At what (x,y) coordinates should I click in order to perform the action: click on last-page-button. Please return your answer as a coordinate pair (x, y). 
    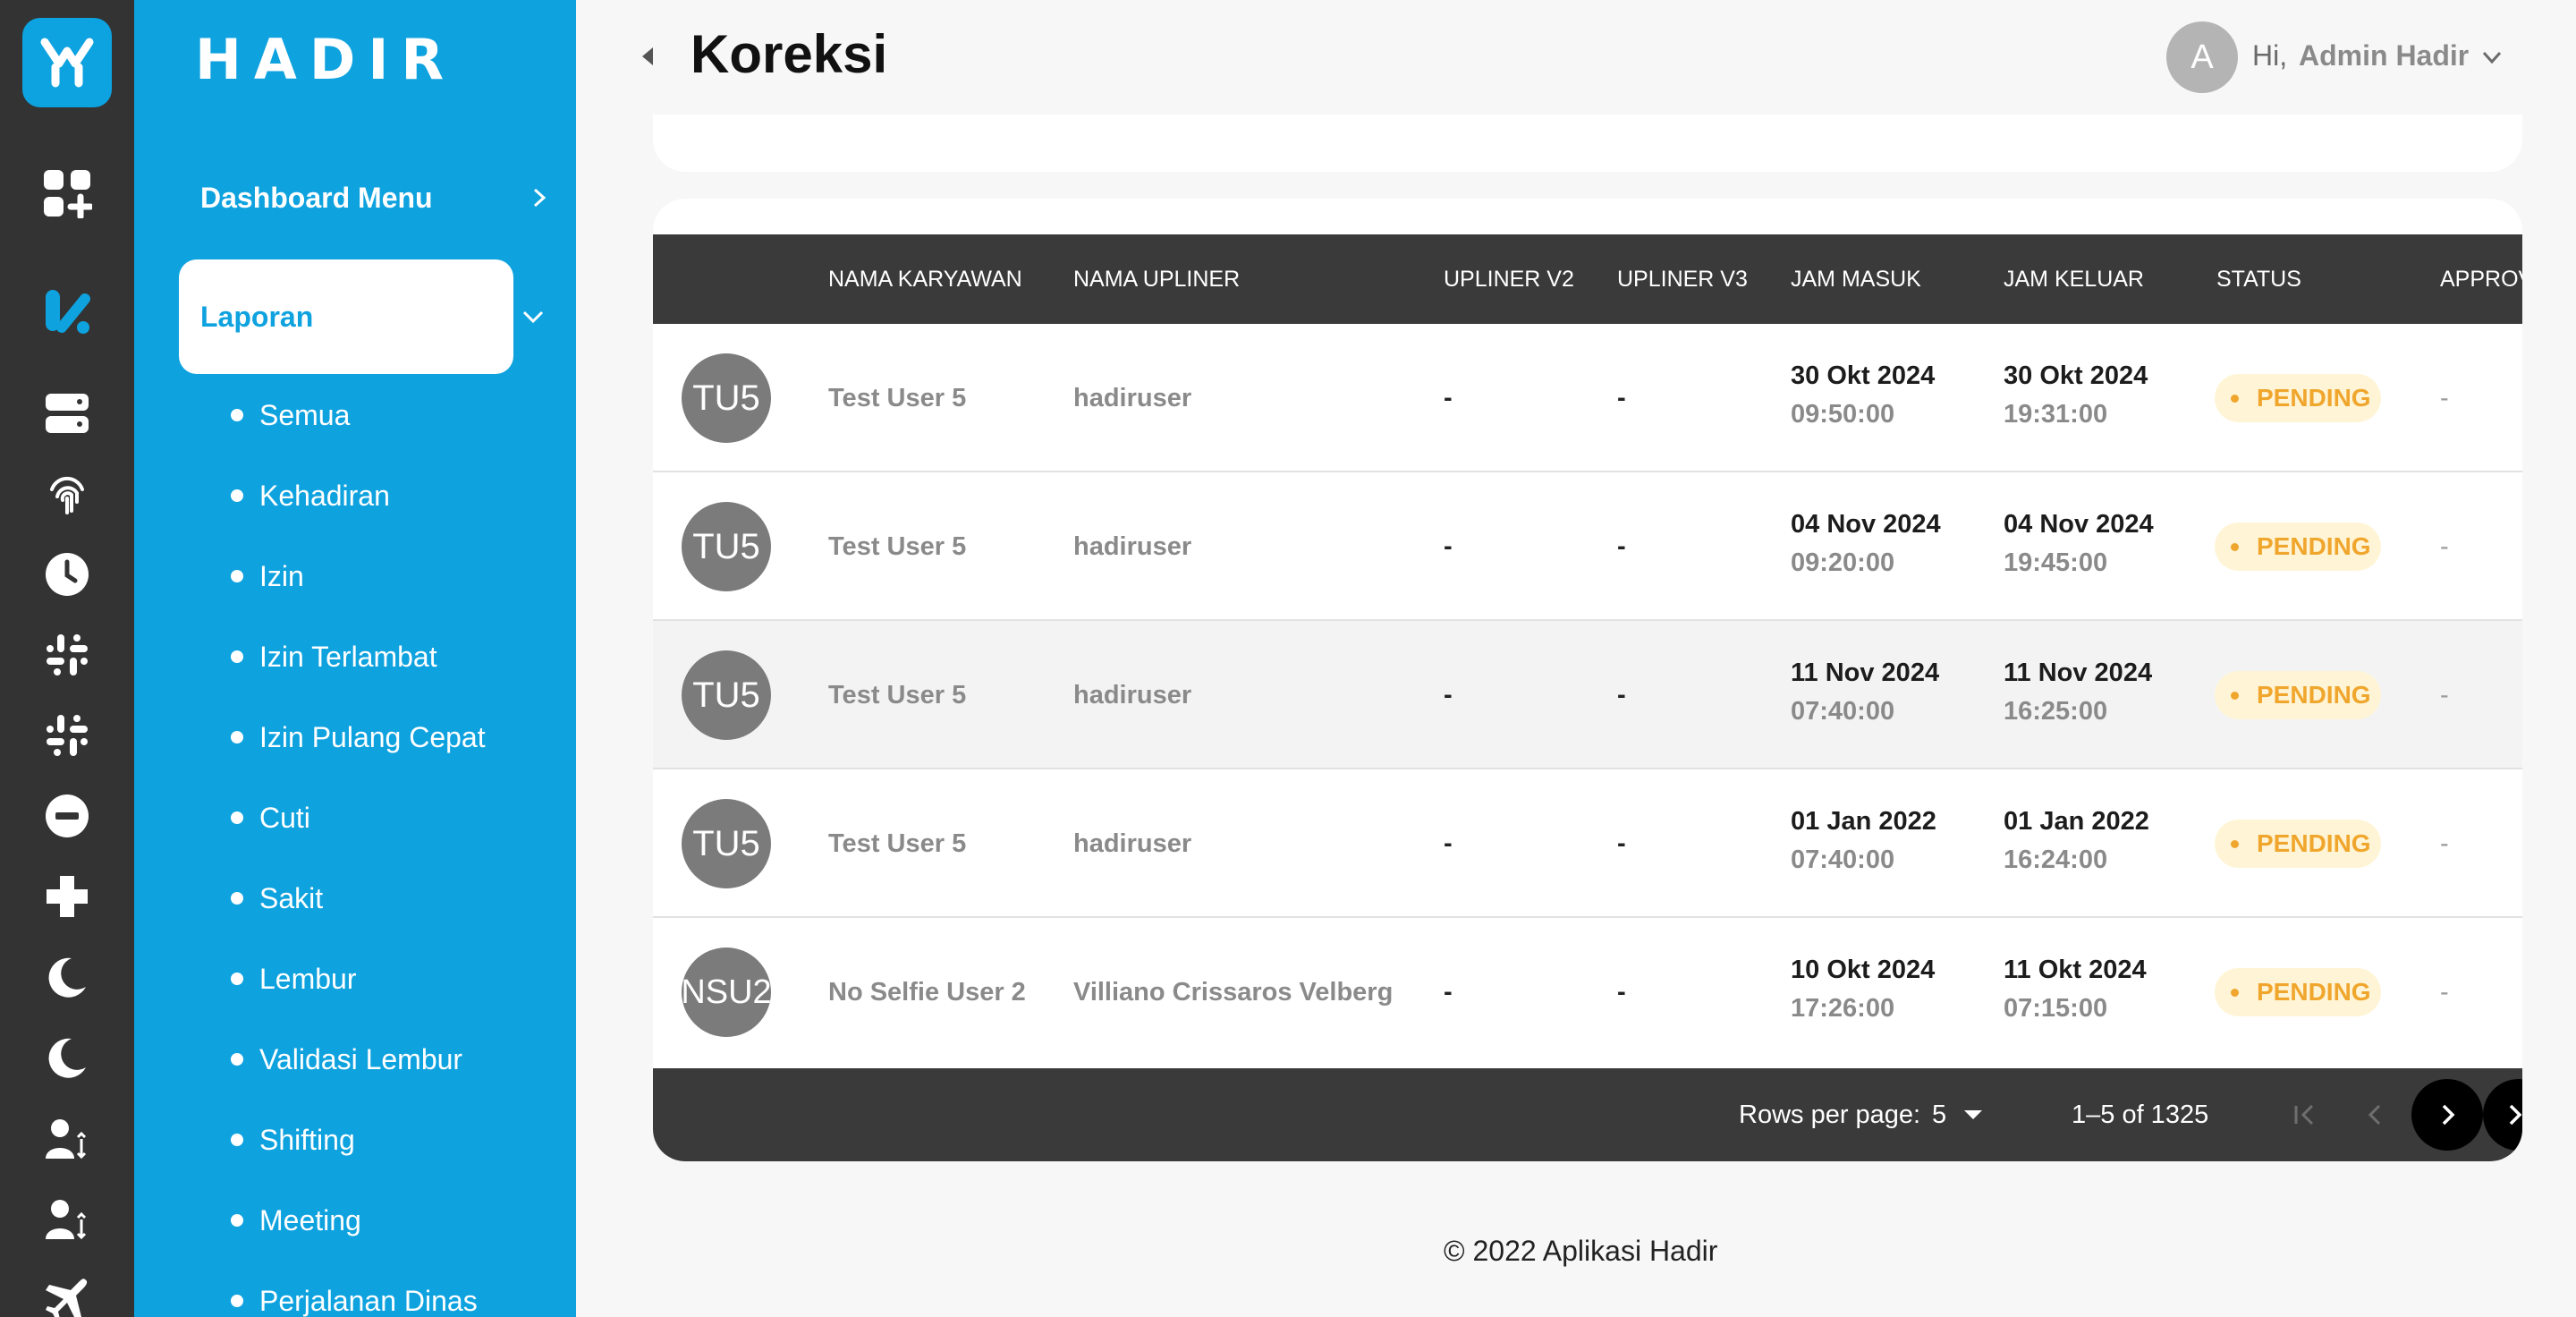
    Looking at the image, I should click on (2502, 1115).